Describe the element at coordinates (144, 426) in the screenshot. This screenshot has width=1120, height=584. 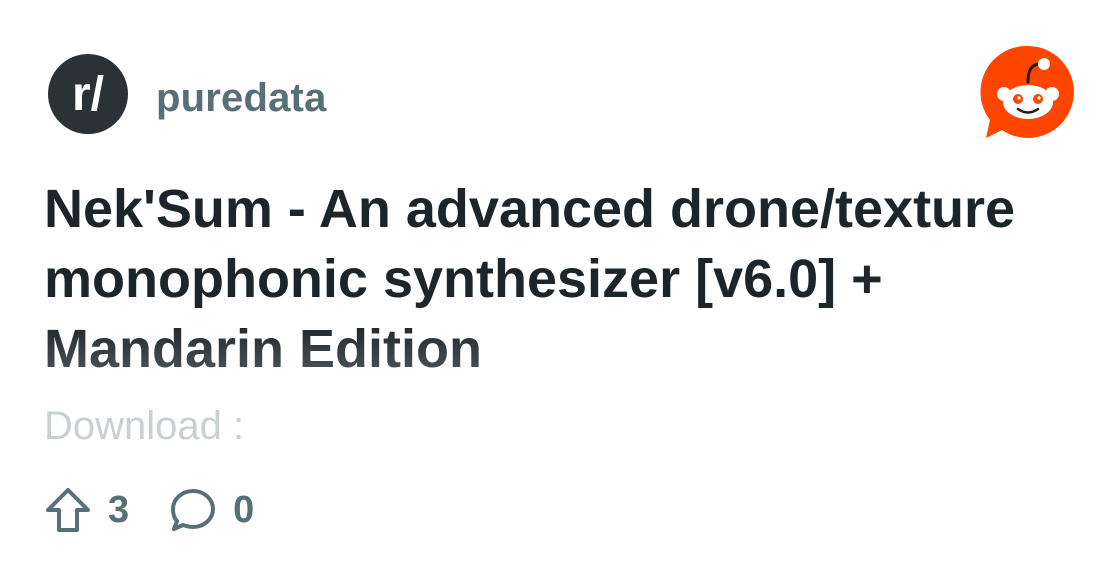
I see `post-body-preview: Download :` at that location.